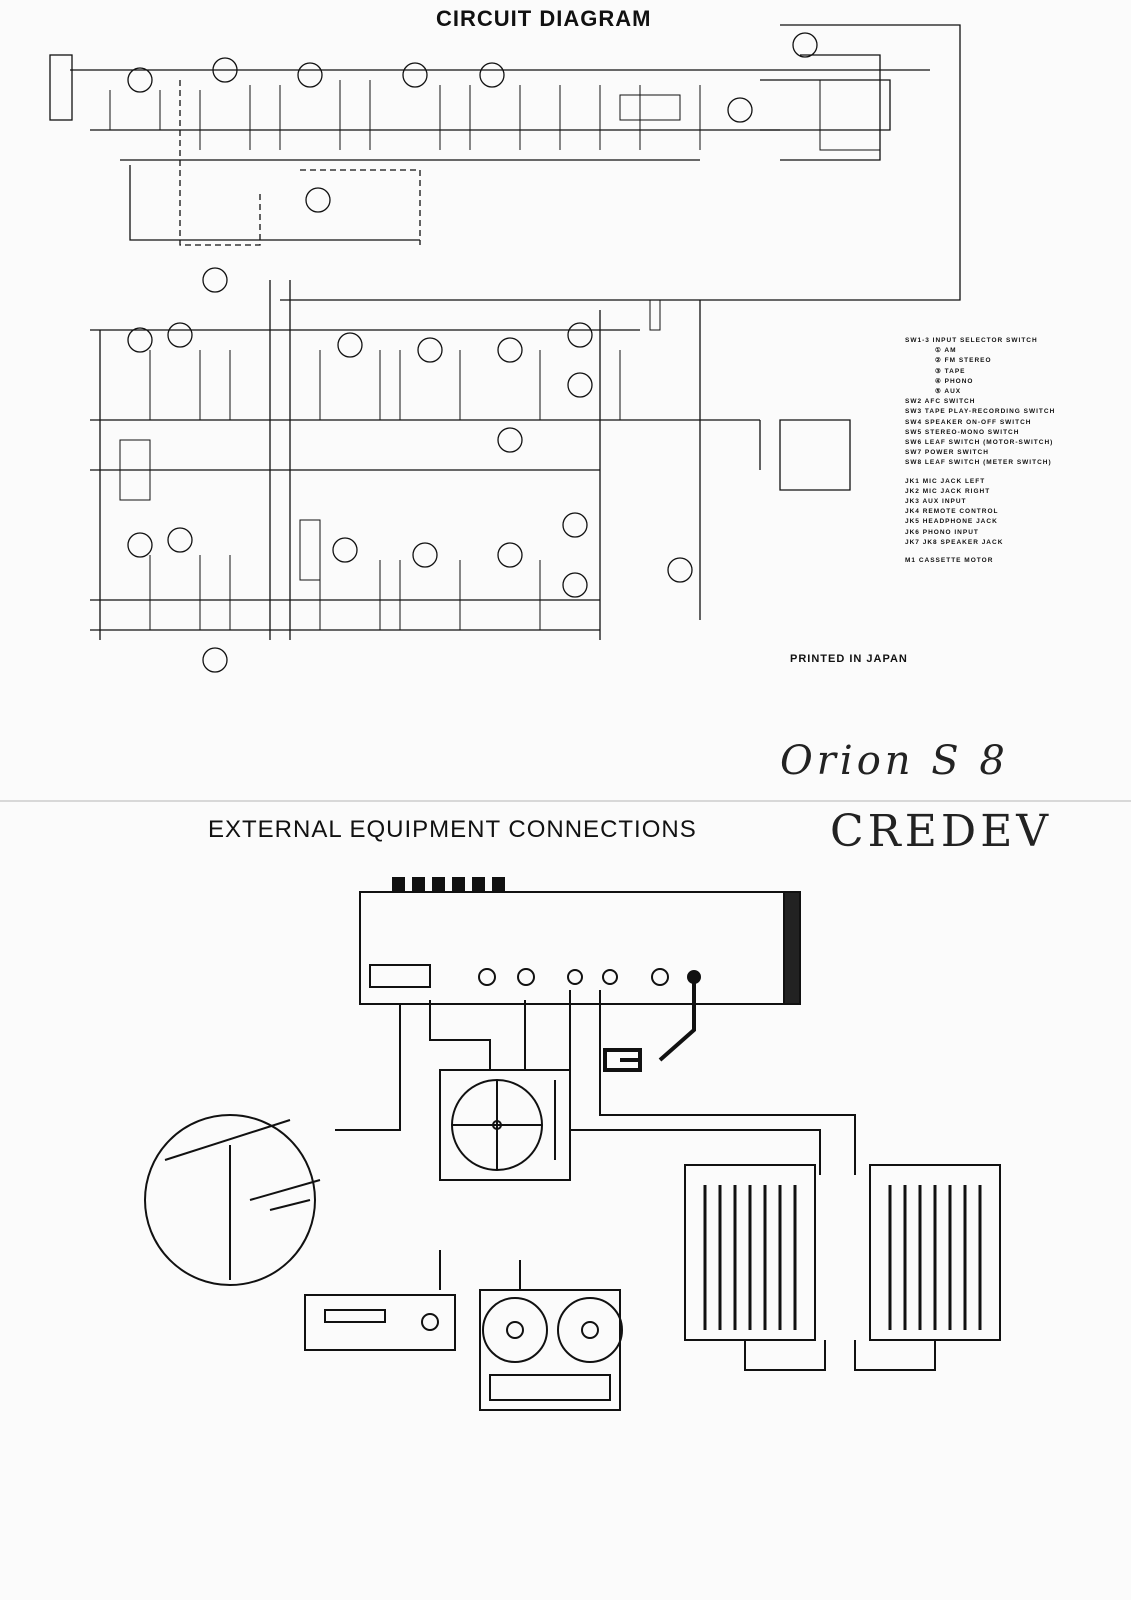 The width and height of the screenshot is (1131, 1600). I want to click on handwritten-note: CREDEV, so click(941, 831).